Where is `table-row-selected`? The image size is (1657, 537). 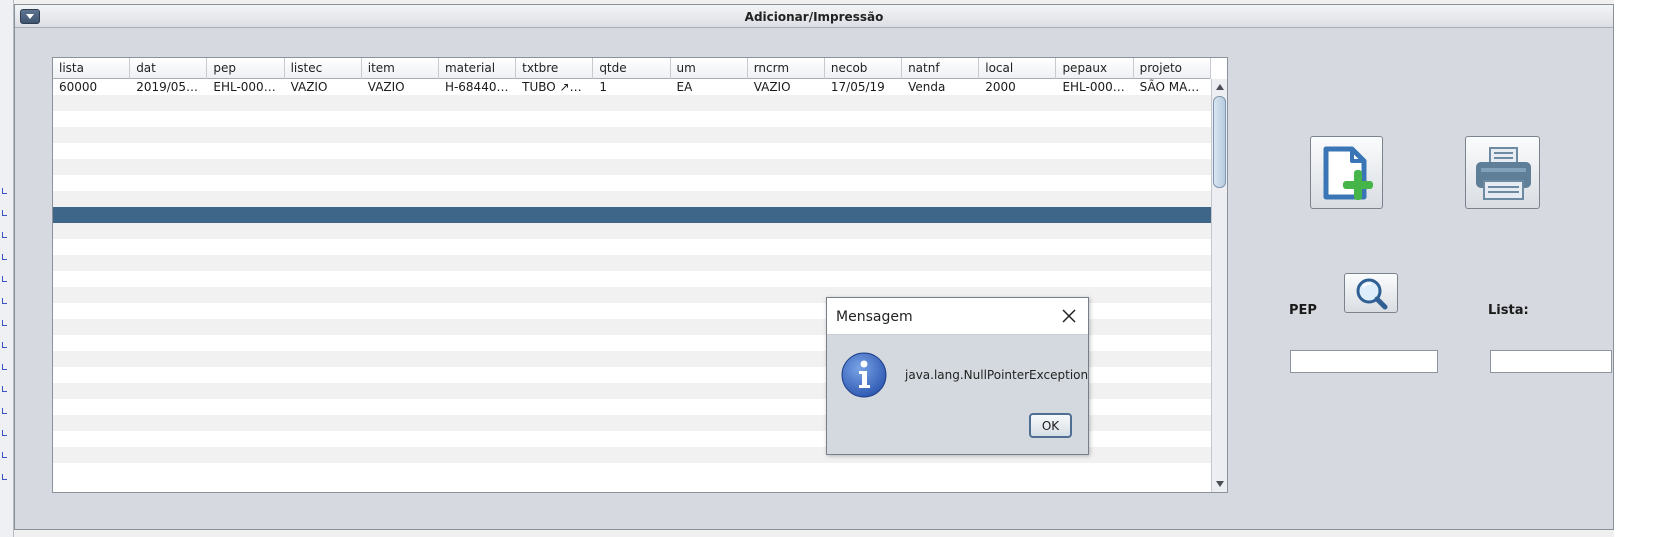
table-row-selected is located at coordinates (632, 215).